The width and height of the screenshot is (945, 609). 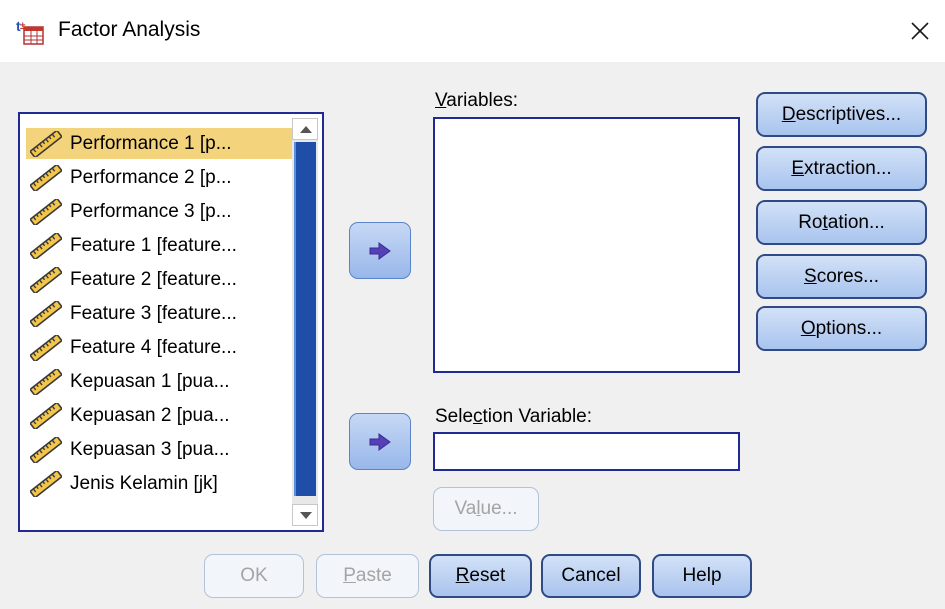 What do you see at coordinates (144, 483) in the screenshot?
I see `variable-label: Jenis Kelamin [jk]` at bounding box center [144, 483].